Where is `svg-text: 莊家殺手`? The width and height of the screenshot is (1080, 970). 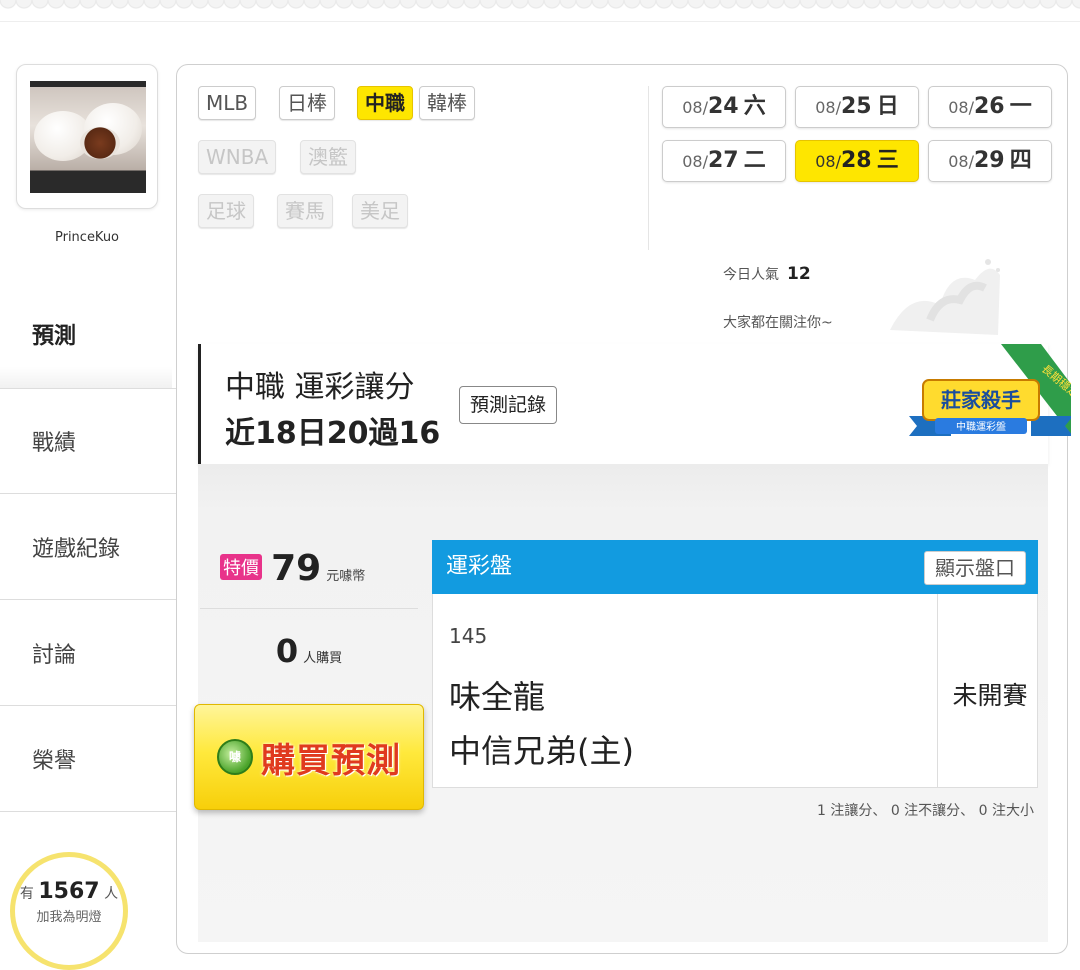 svg-text: 莊家殺手 is located at coordinates (981, 400).